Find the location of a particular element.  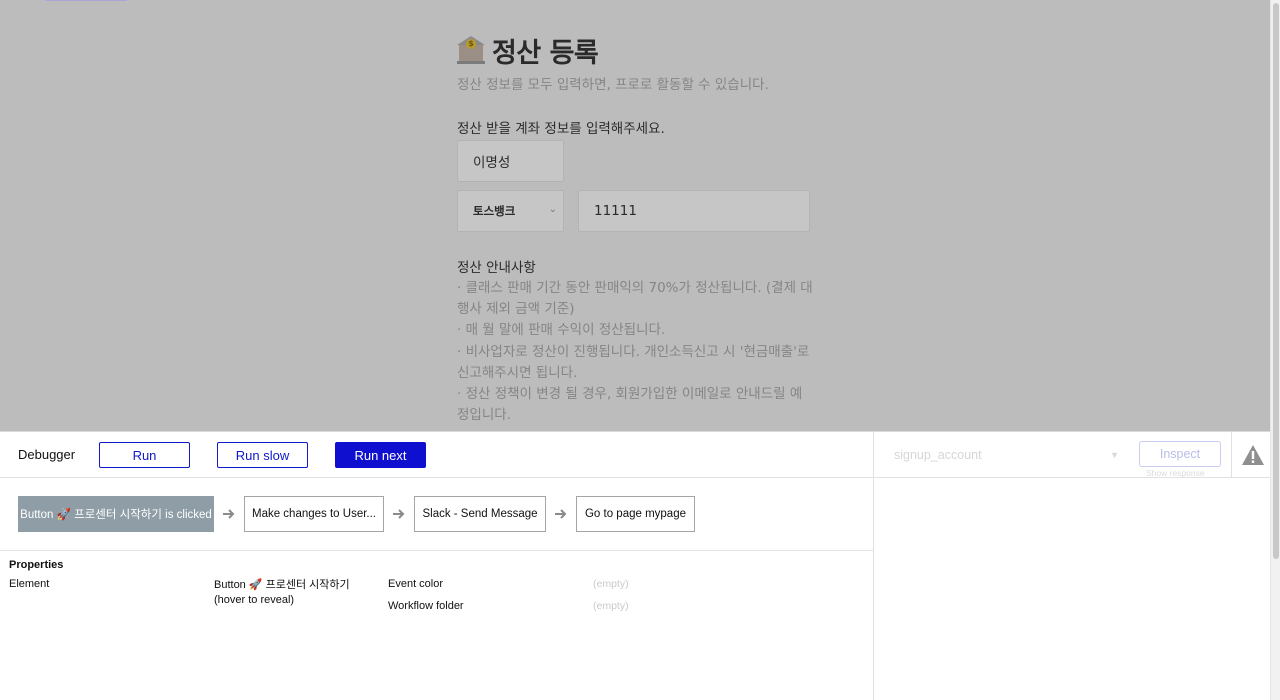

debugger-label: Debugger is located at coordinates (47, 454).